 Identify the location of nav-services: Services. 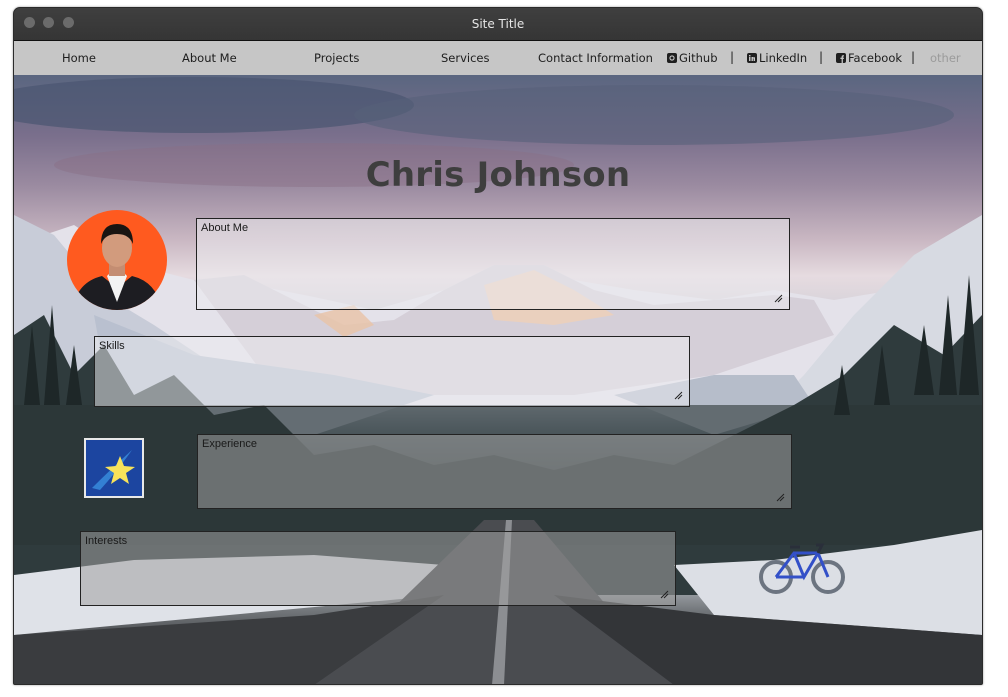
(465, 58).